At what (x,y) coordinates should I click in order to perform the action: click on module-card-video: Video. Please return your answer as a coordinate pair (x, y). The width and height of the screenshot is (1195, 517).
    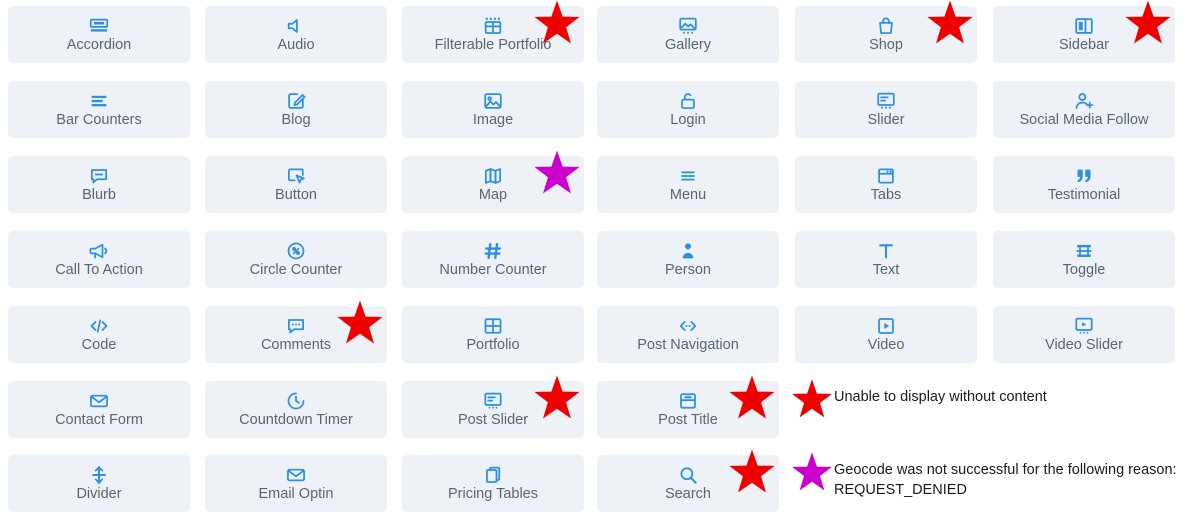
    Looking at the image, I should click on (886, 334).